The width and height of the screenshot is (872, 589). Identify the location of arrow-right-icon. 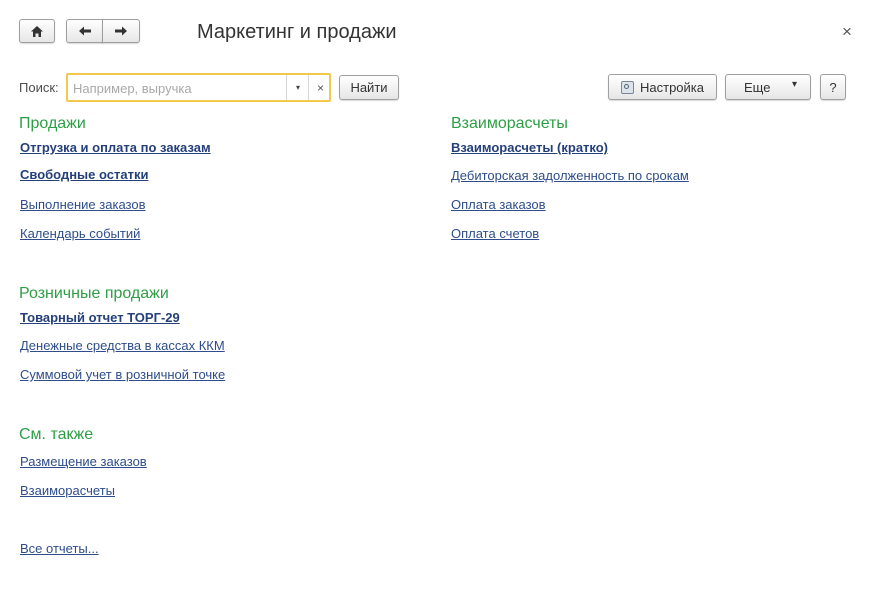
(121, 31).